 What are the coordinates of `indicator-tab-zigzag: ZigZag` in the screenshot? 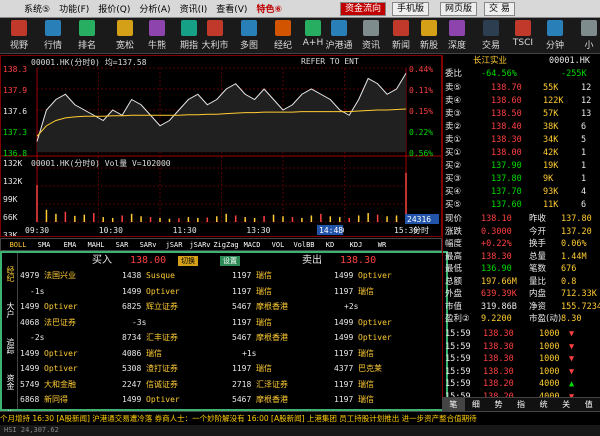 It's located at (226, 245).